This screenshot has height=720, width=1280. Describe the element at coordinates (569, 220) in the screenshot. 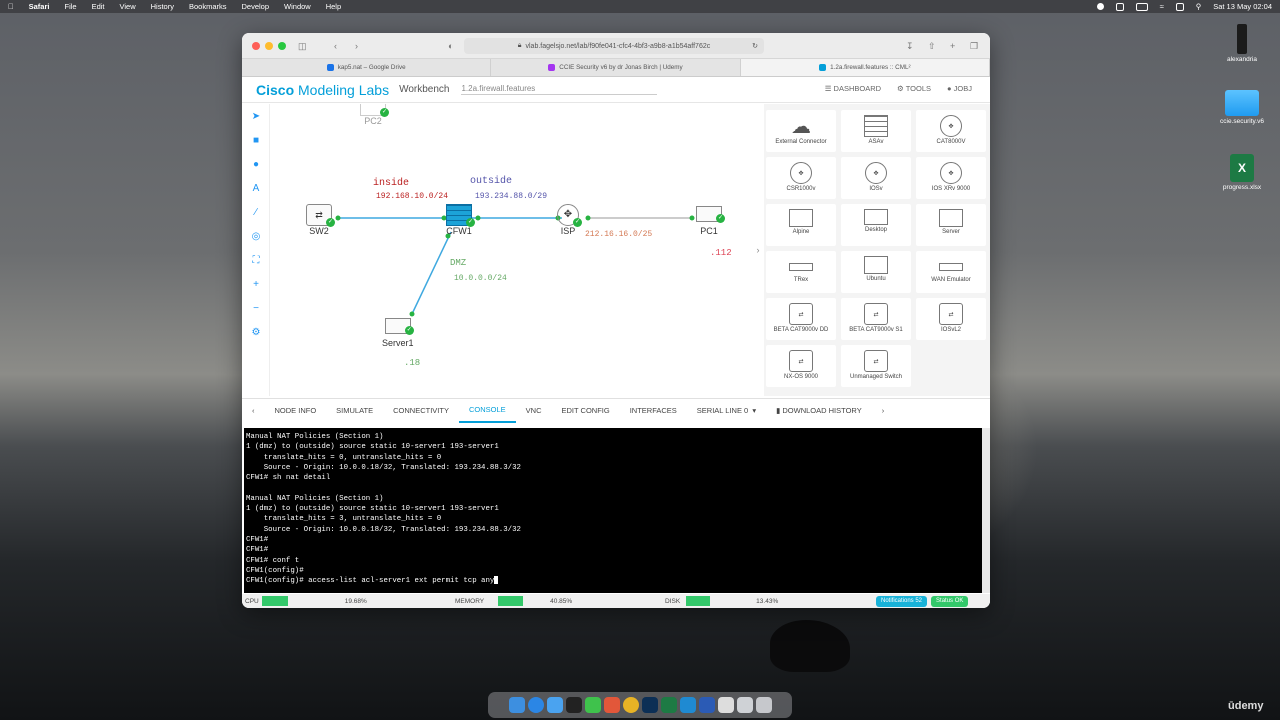

I see `node-isp: ✥ ✓ ISP` at that location.